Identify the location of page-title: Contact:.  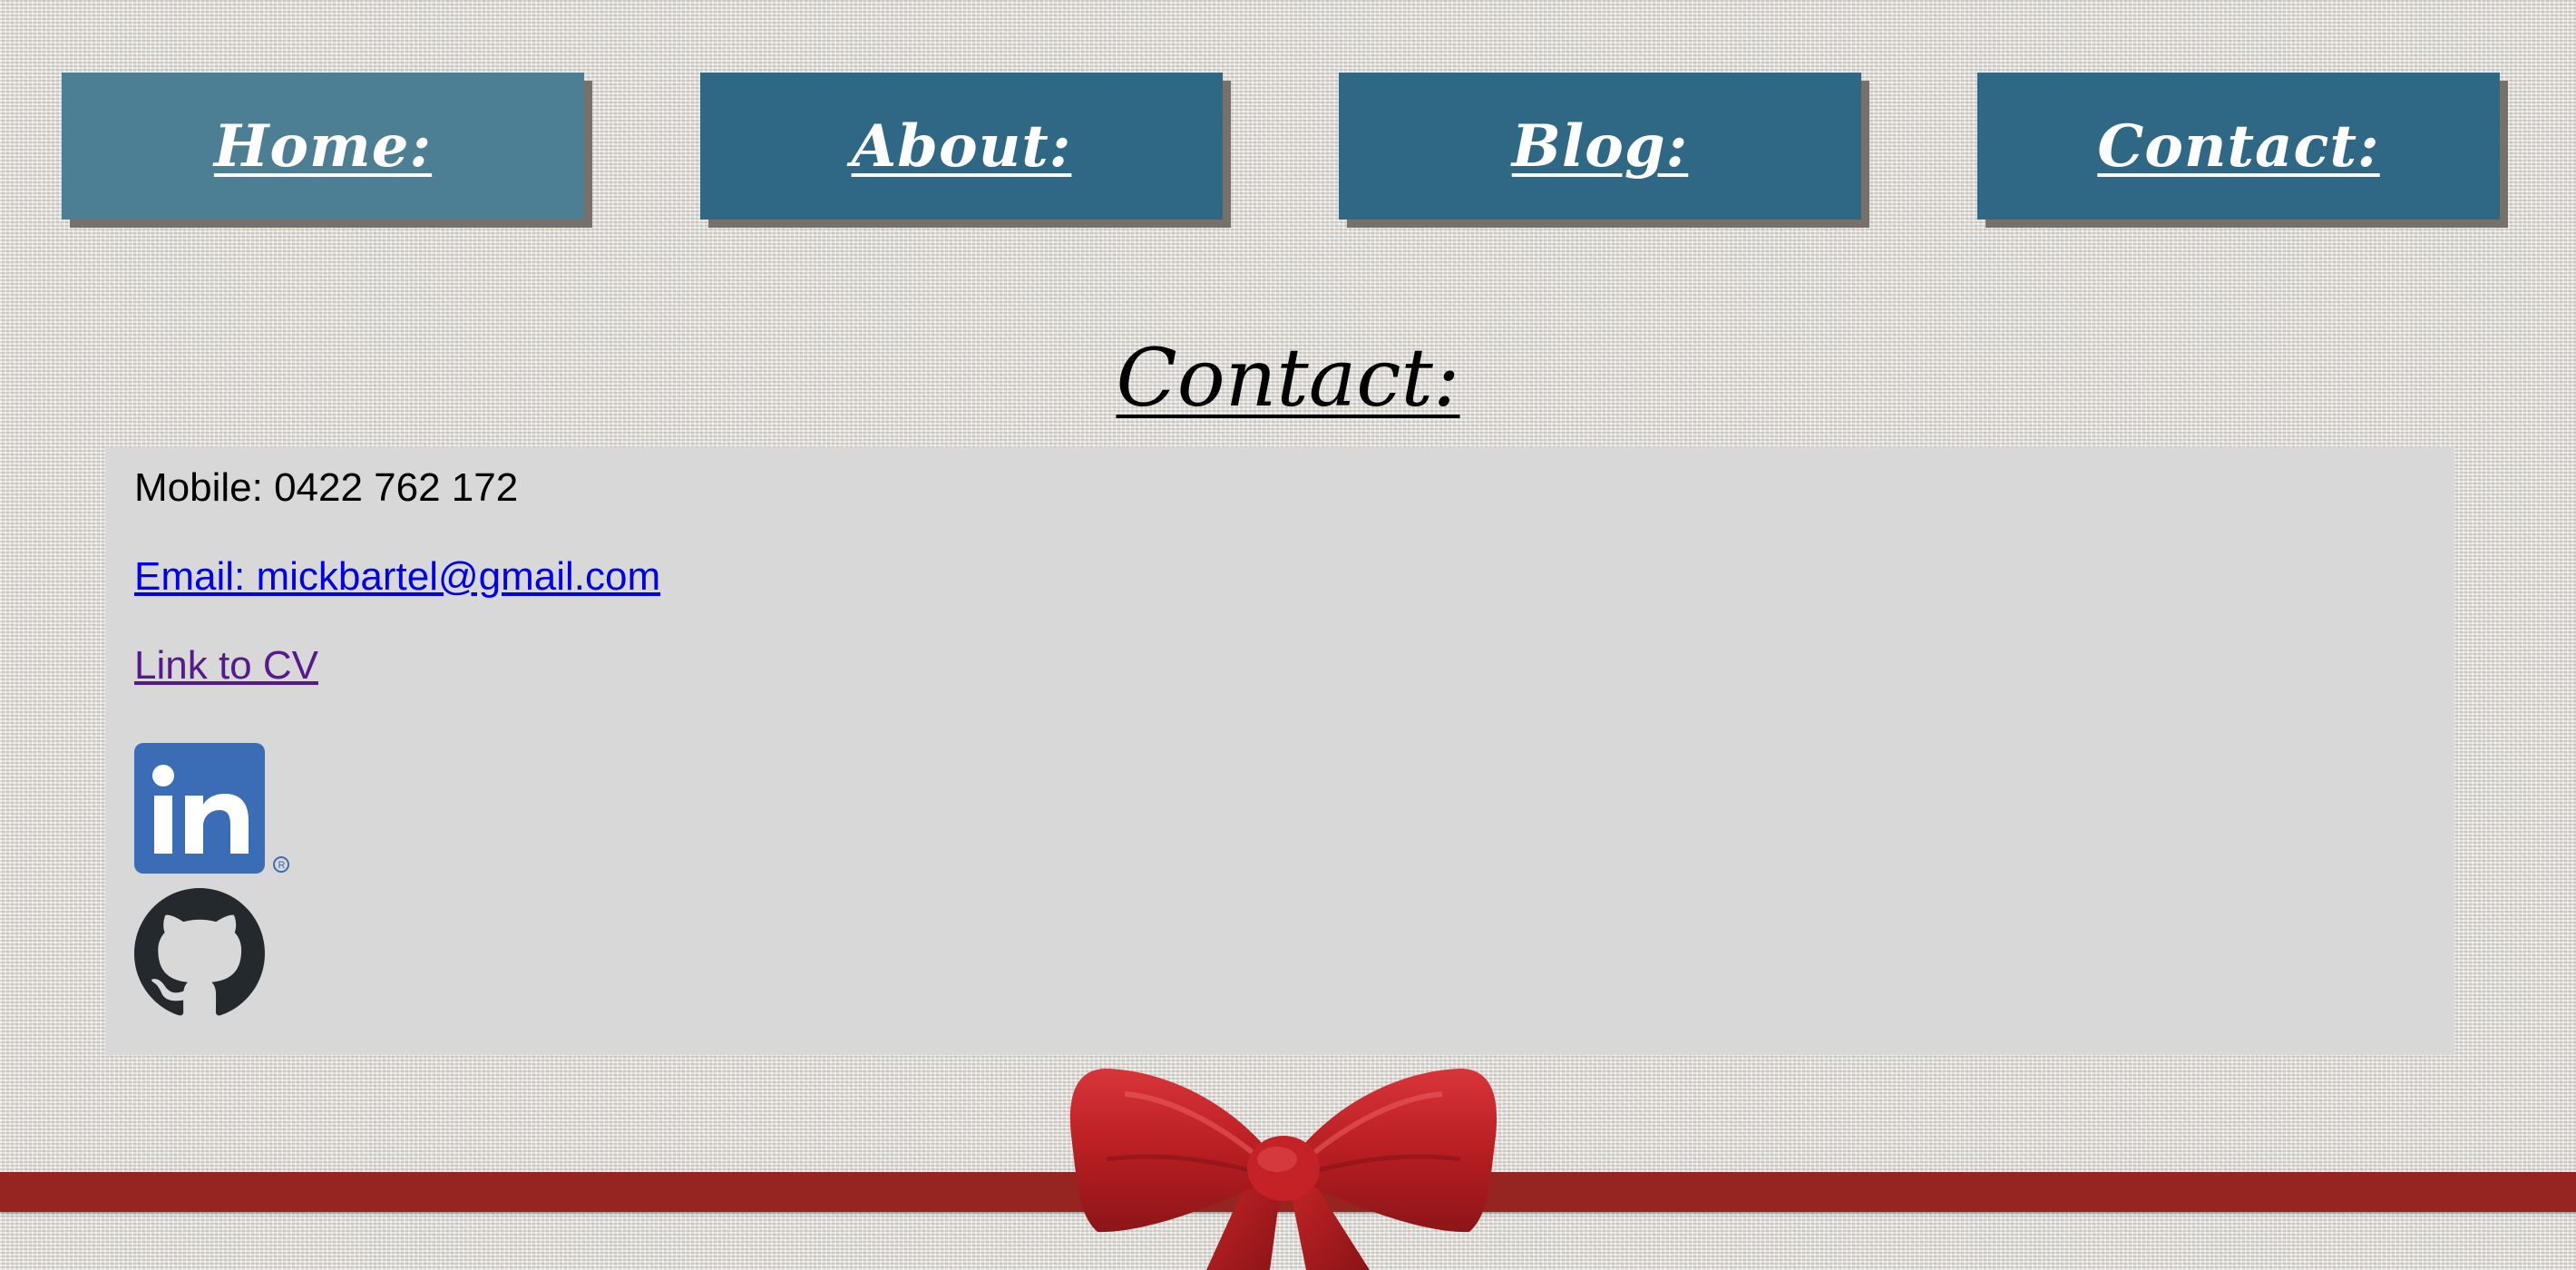
(1288, 378).